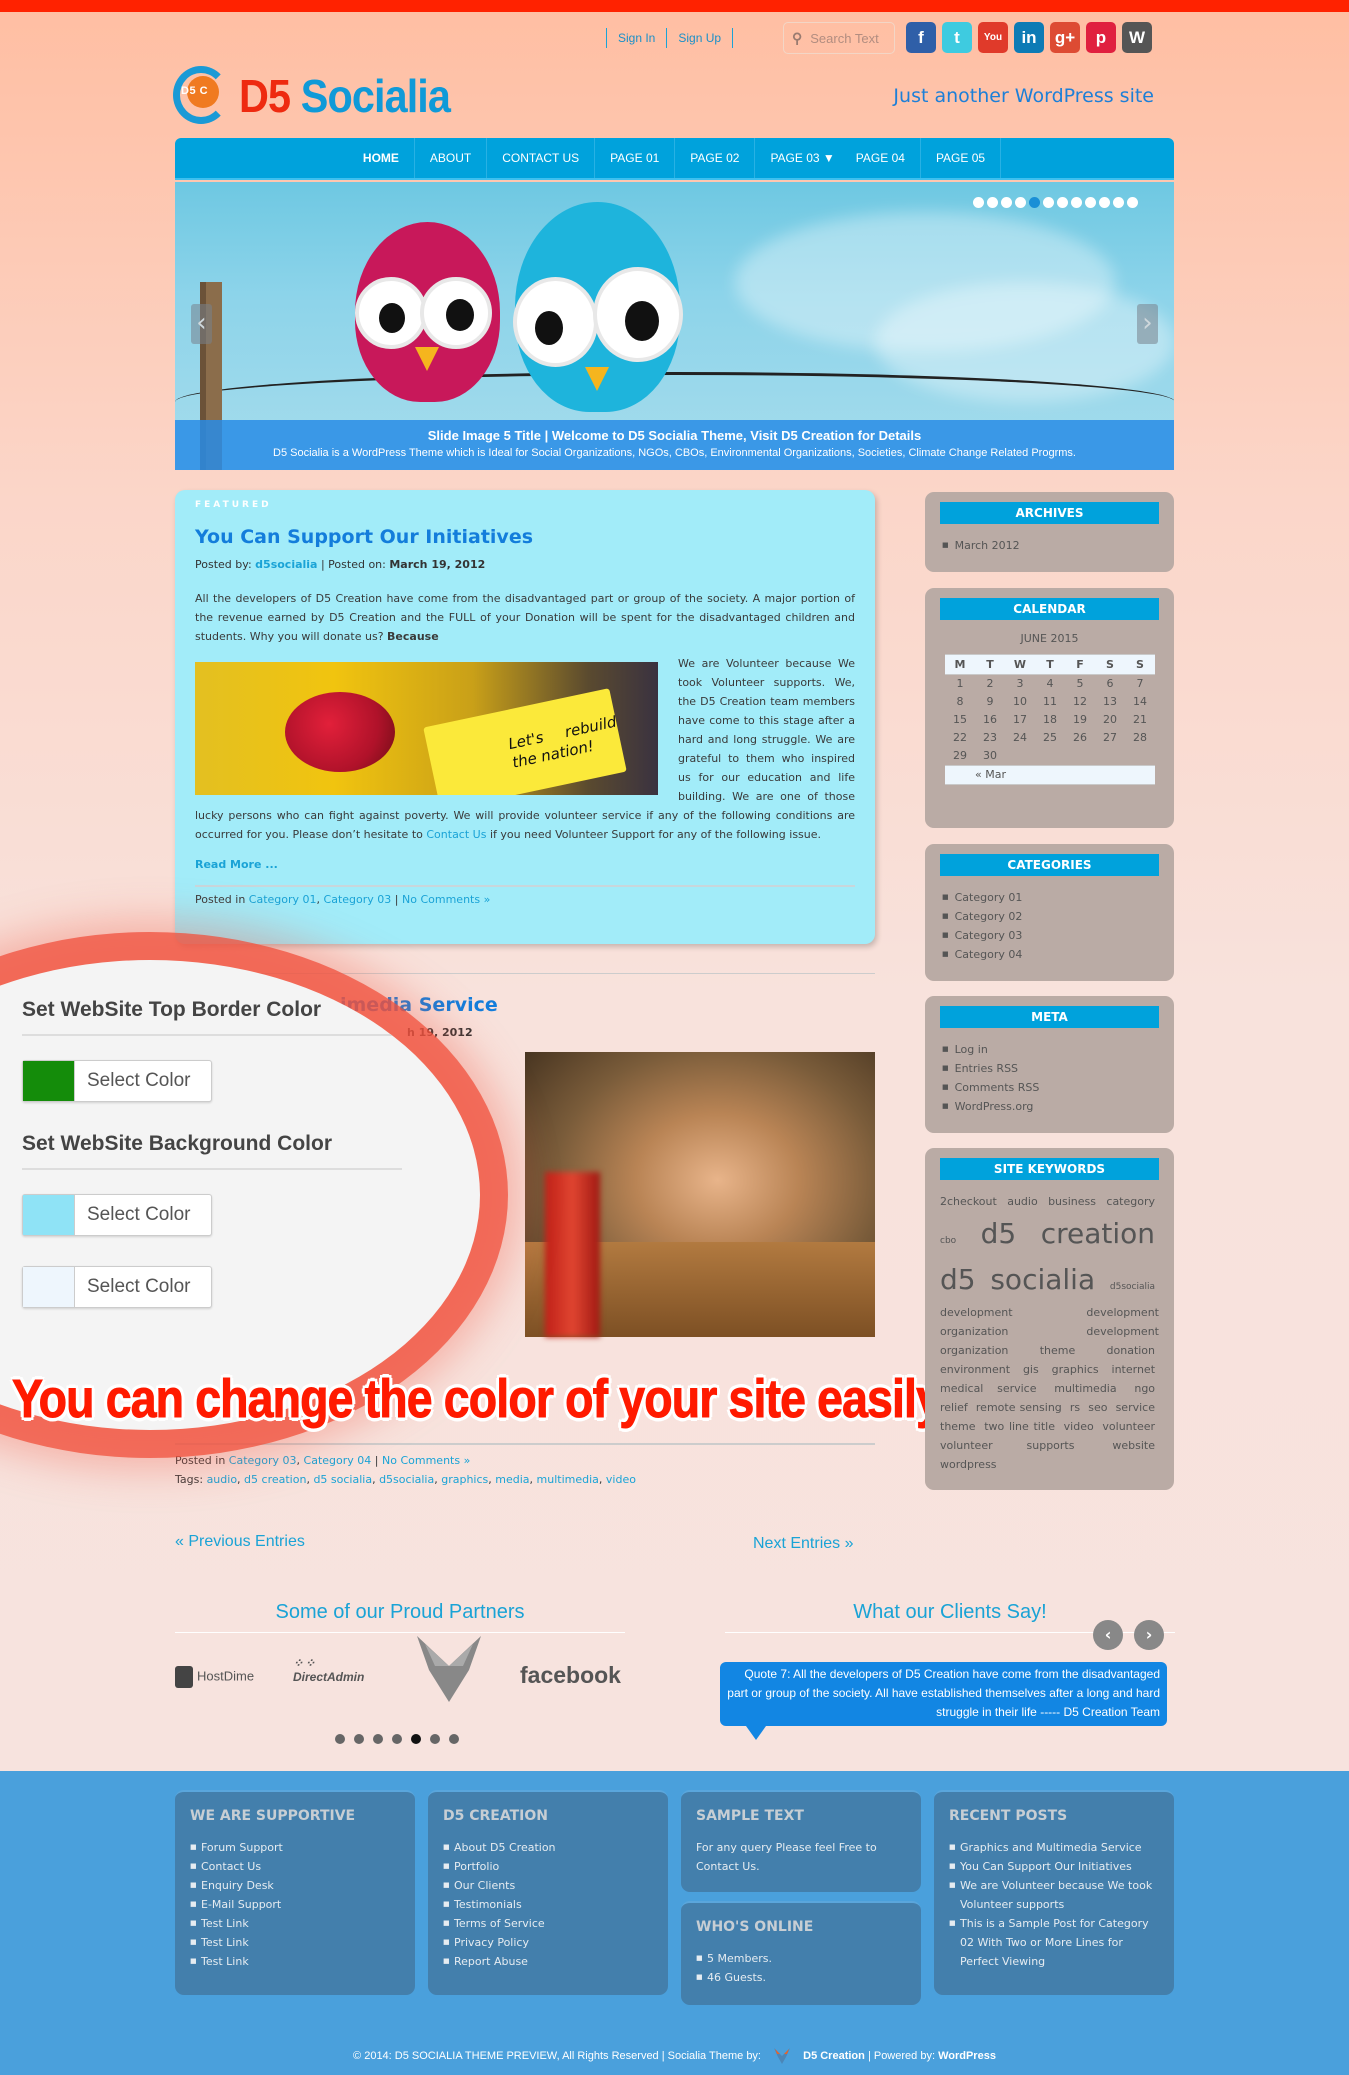  Describe the element at coordinates (1149, 1635) in the screenshot. I see `testimonial-next-button: ›` at that location.